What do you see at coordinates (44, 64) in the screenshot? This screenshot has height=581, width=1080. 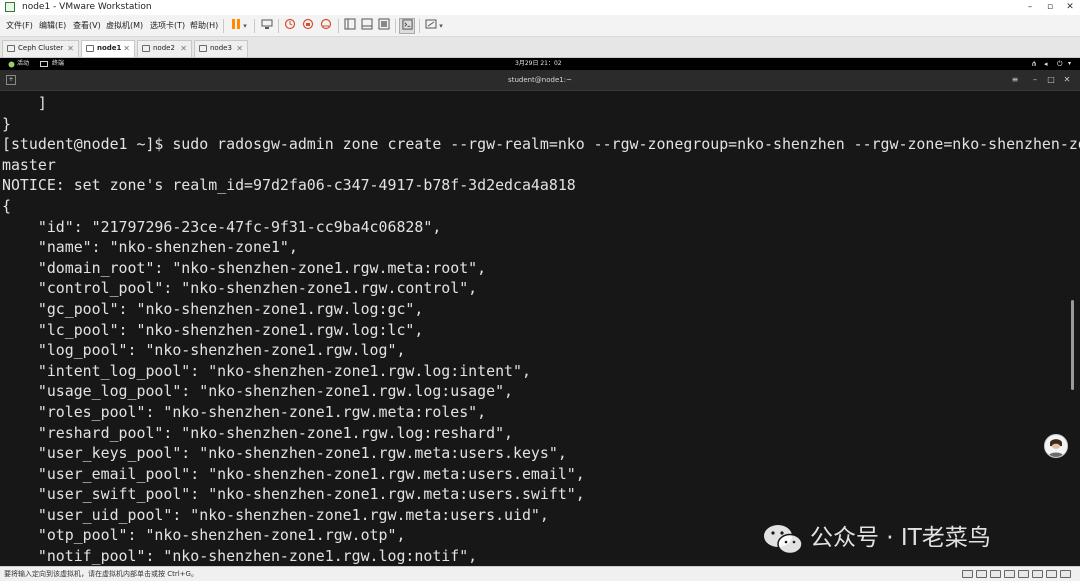 I see `terminal-app-icon` at bounding box center [44, 64].